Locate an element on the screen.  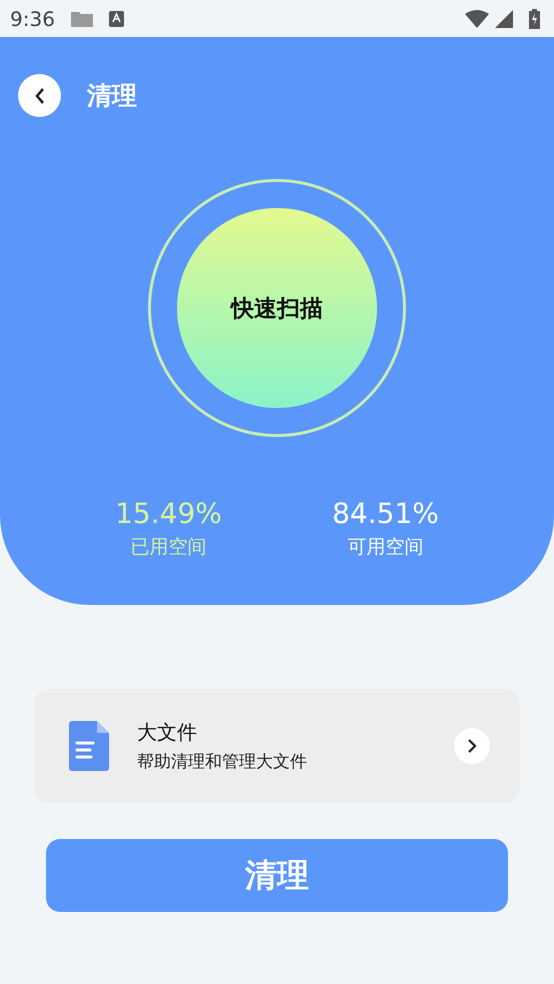
keyboard-icon is located at coordinates (116, 18).